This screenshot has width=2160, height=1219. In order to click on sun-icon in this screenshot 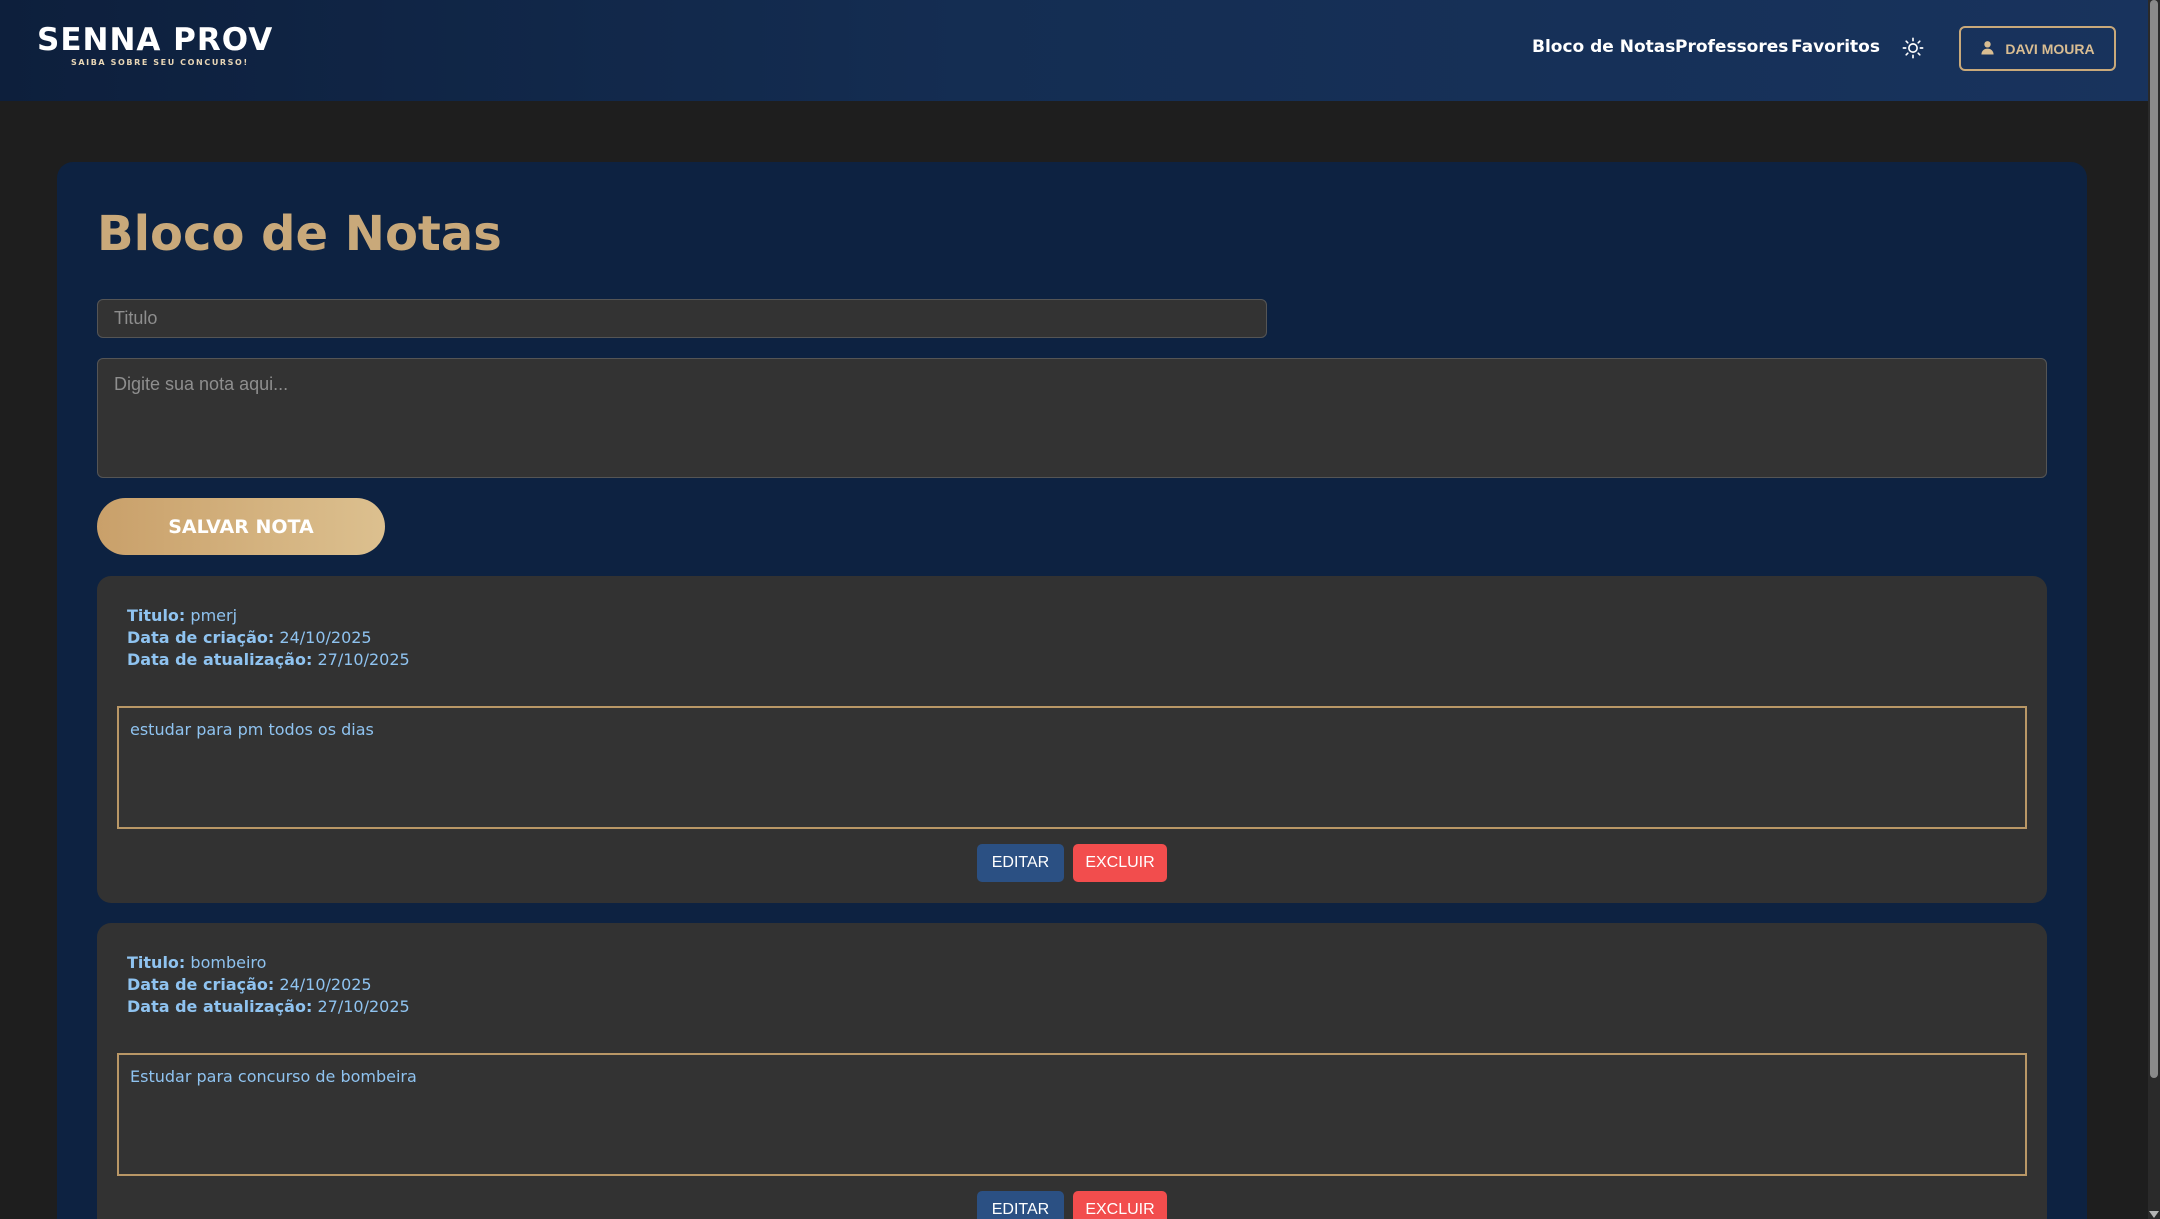, I will do `click(1913, 48)`.